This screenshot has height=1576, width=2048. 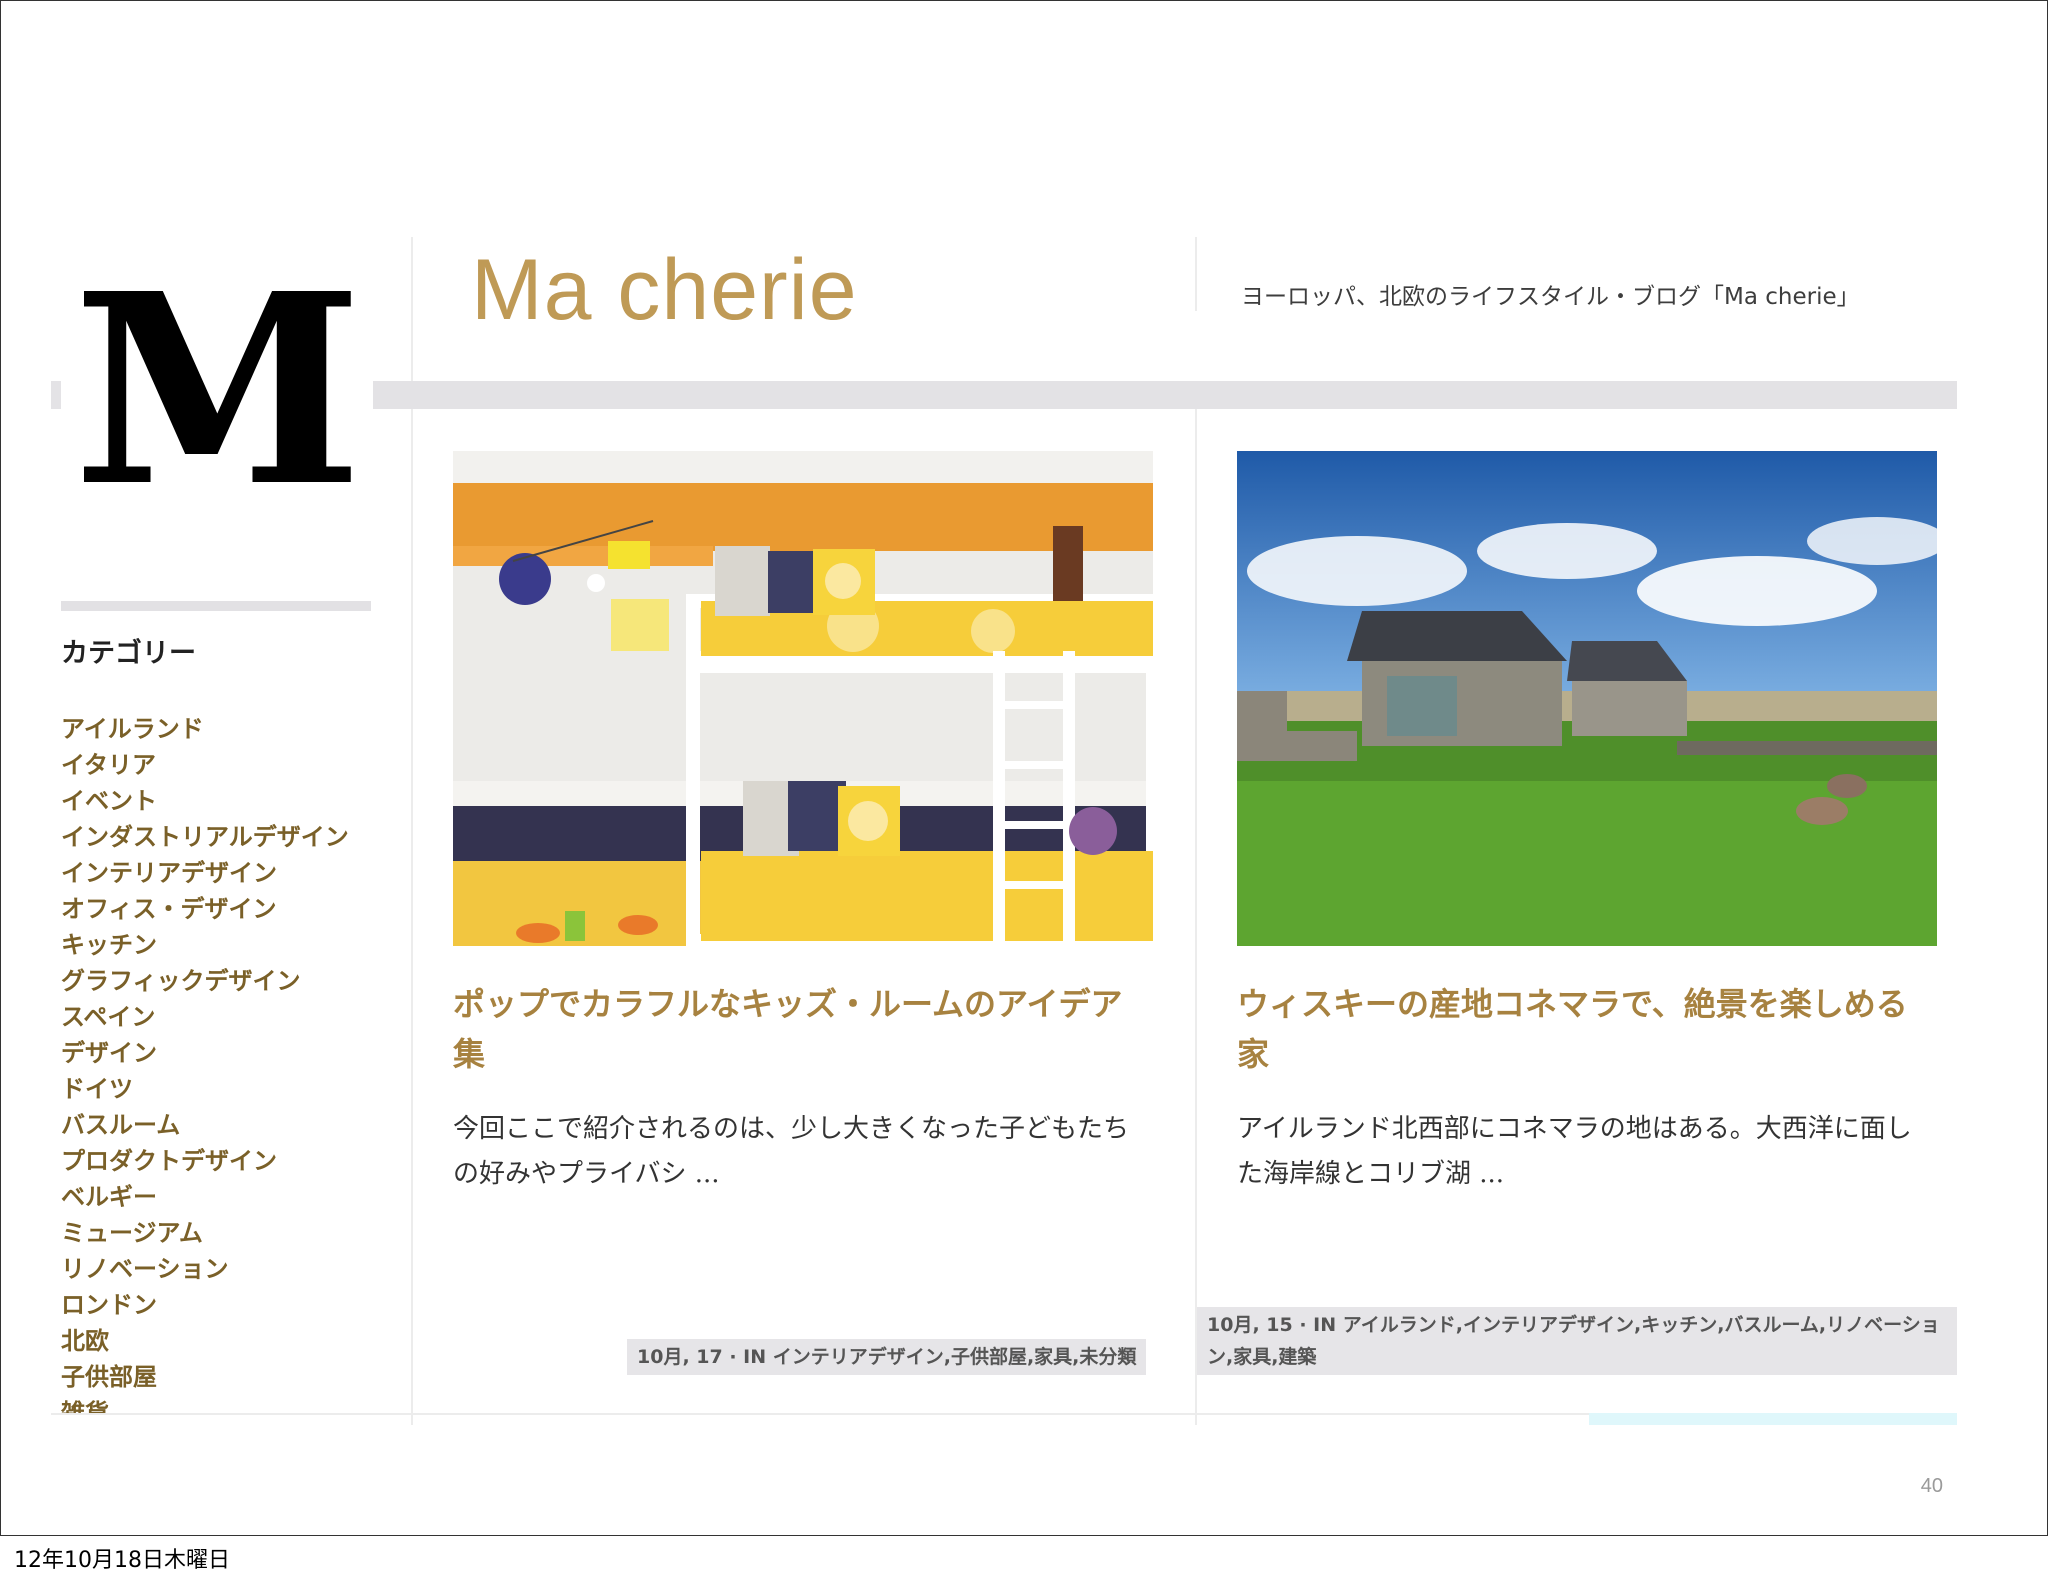 What do you see at coordinates (231, 837) in the screenshot?
I see `category-link: インダストリアルデザイン` at bounding box center [231, 837].